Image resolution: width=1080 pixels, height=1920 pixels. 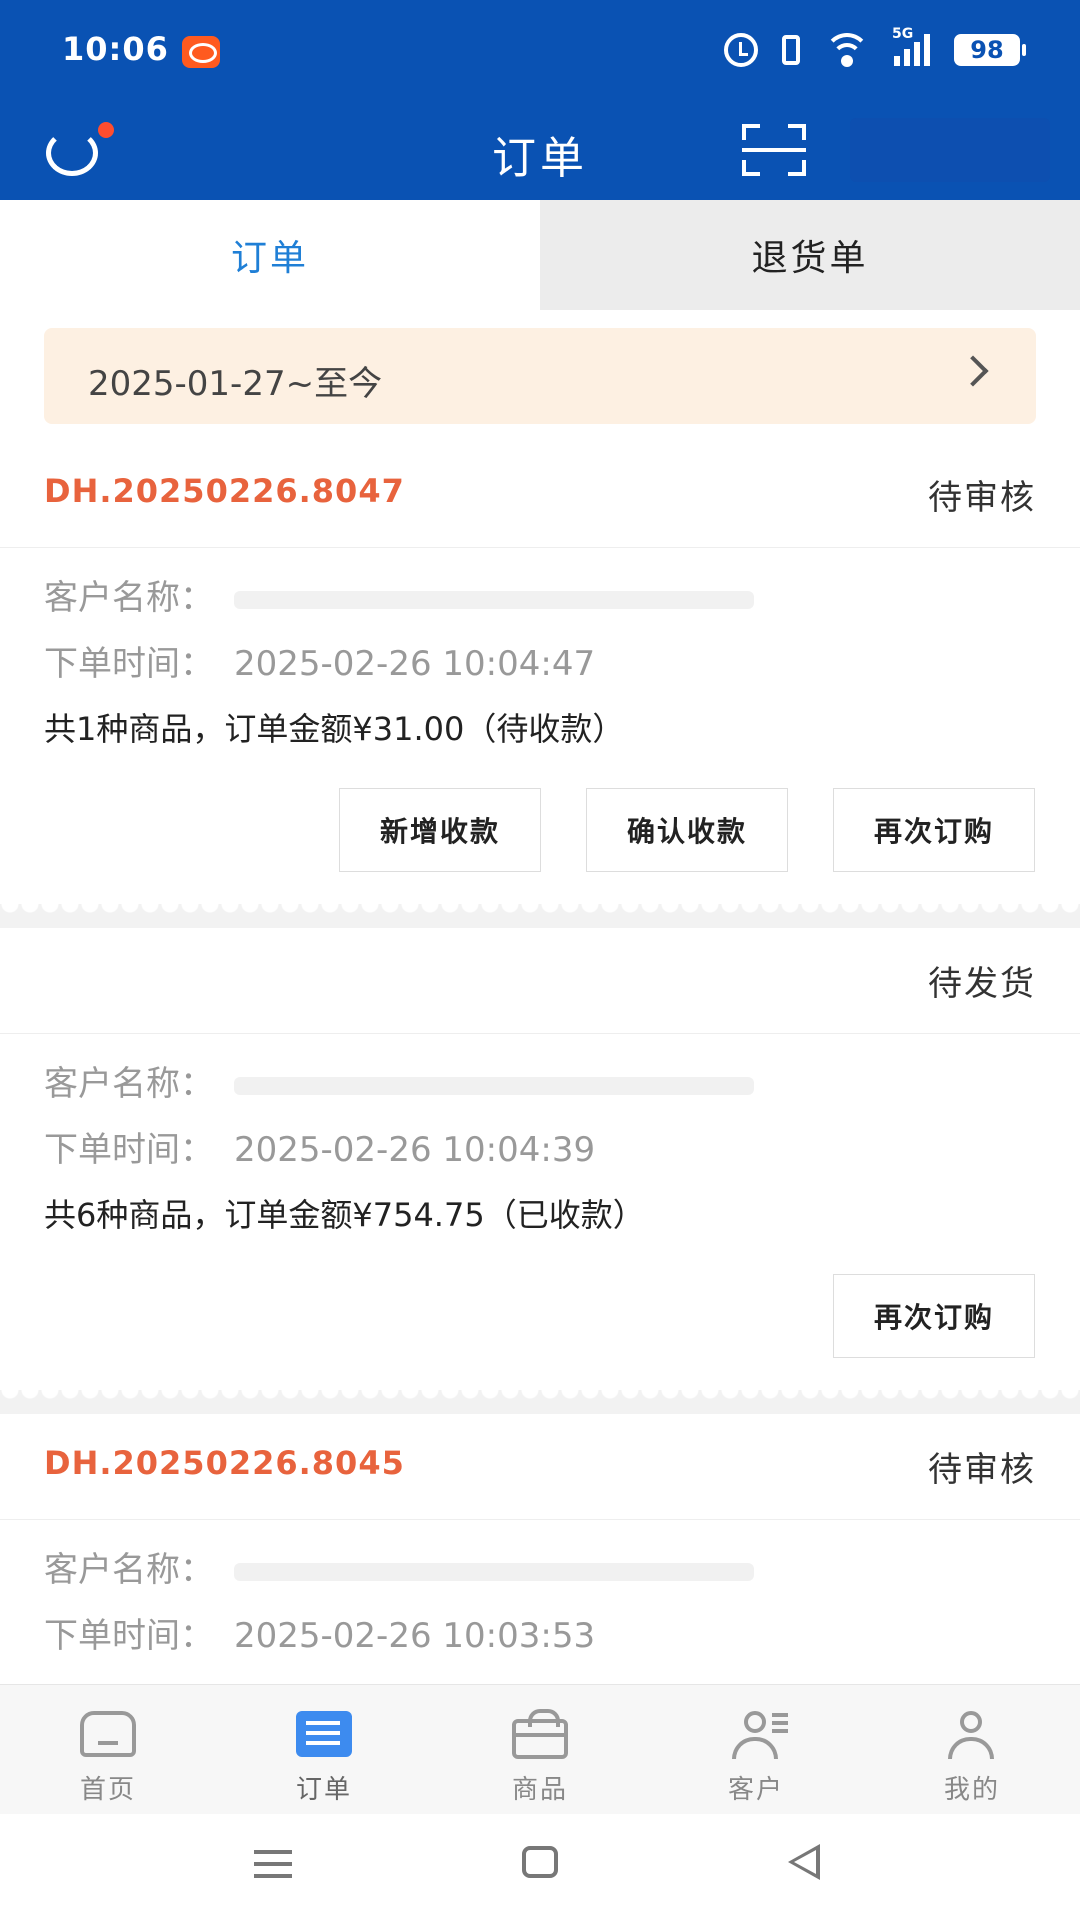 I want to click on top-bar: 10:06 5G 98 订单, so click(x=540, y=100).